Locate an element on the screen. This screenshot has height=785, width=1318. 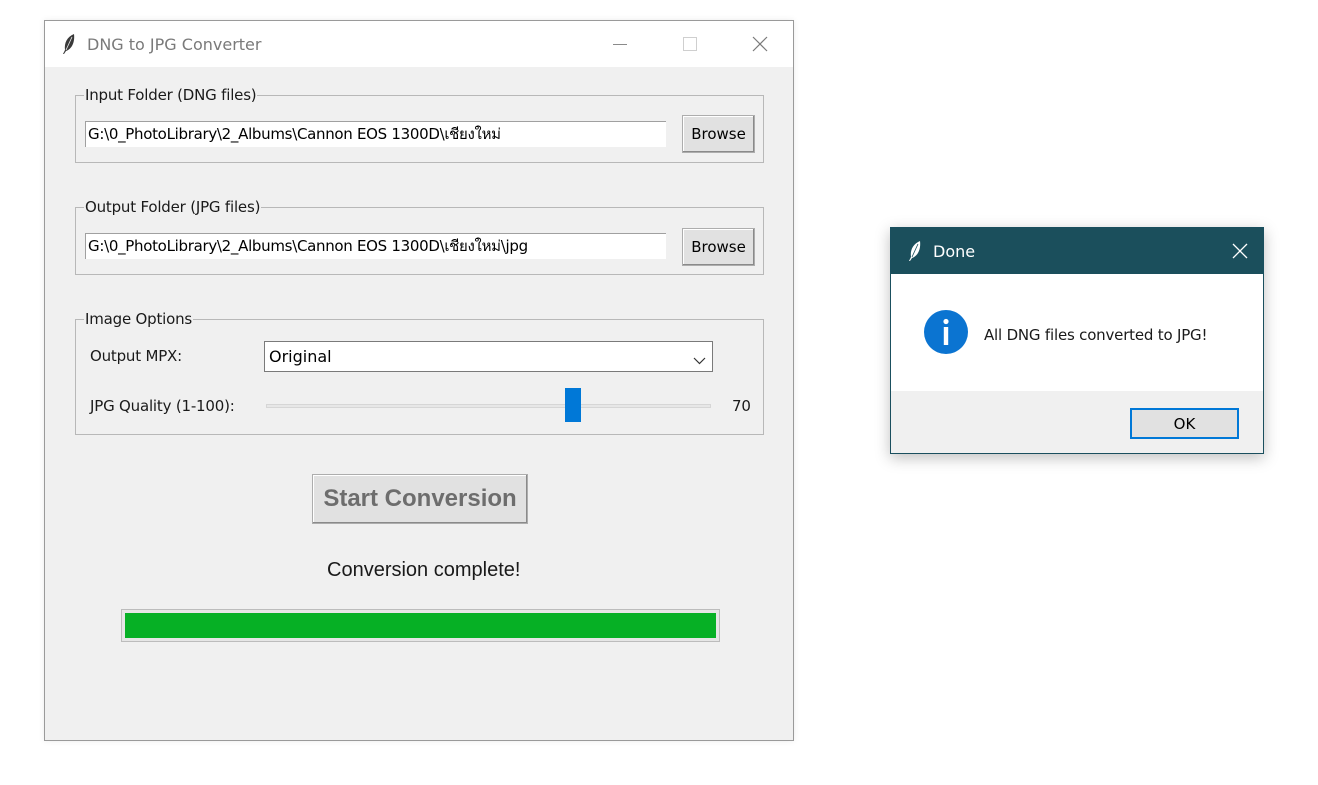
dialog-title: Done is located at coordinates (954, 251).